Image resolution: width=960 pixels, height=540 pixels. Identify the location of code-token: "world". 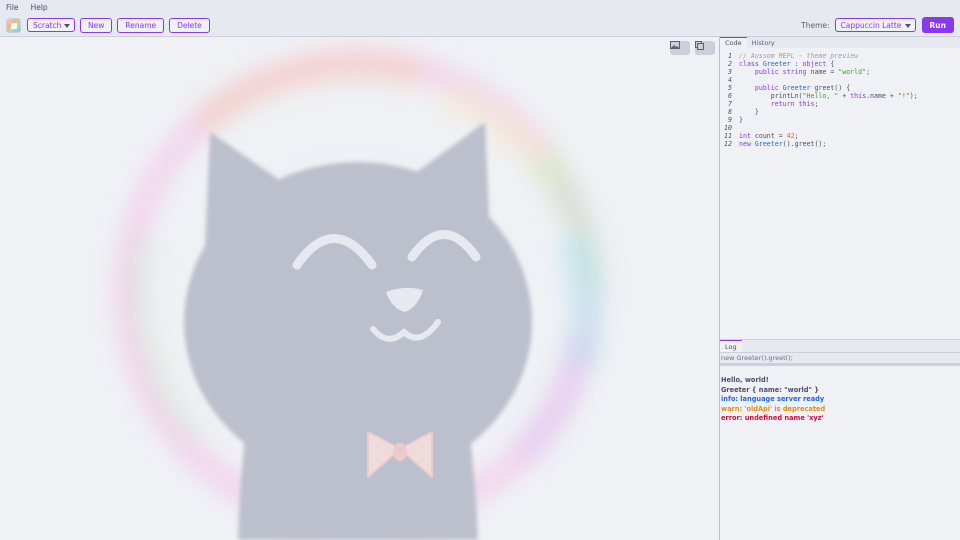
(852, 72).